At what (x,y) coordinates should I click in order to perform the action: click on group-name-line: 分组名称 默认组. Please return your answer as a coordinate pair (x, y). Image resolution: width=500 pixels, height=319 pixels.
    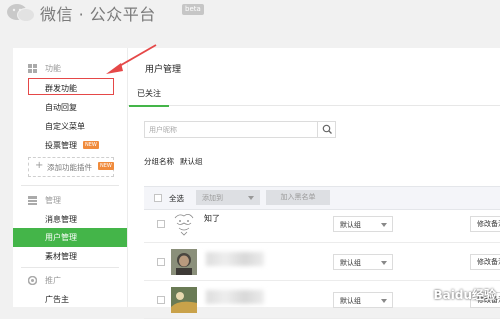
    Looking at the image, I should click on (173, 161).